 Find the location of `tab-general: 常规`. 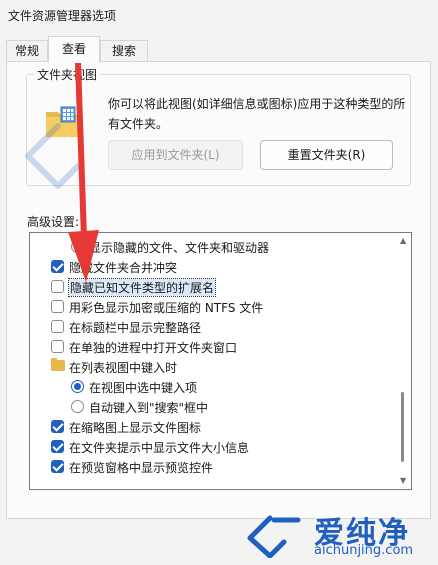

tab-general: 常规 is located at coordinates (27, 51).